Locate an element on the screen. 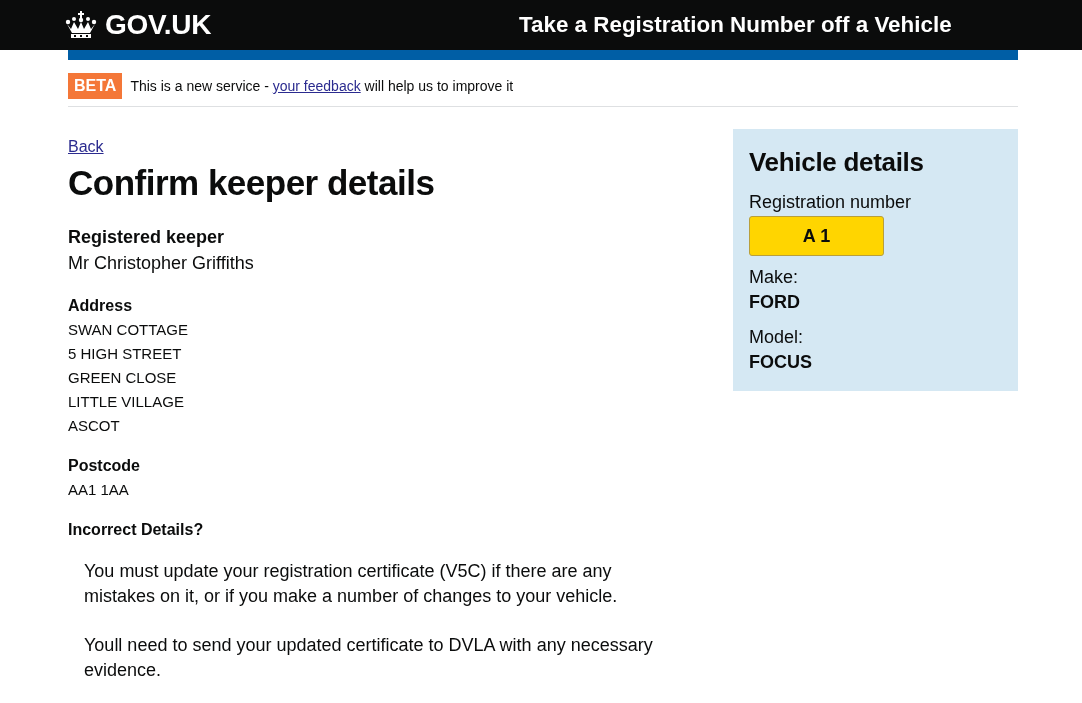 The height and width of the screenshot is (703, 1082). postcode-value: AA1 1AA is located at coordinates (98, 490).